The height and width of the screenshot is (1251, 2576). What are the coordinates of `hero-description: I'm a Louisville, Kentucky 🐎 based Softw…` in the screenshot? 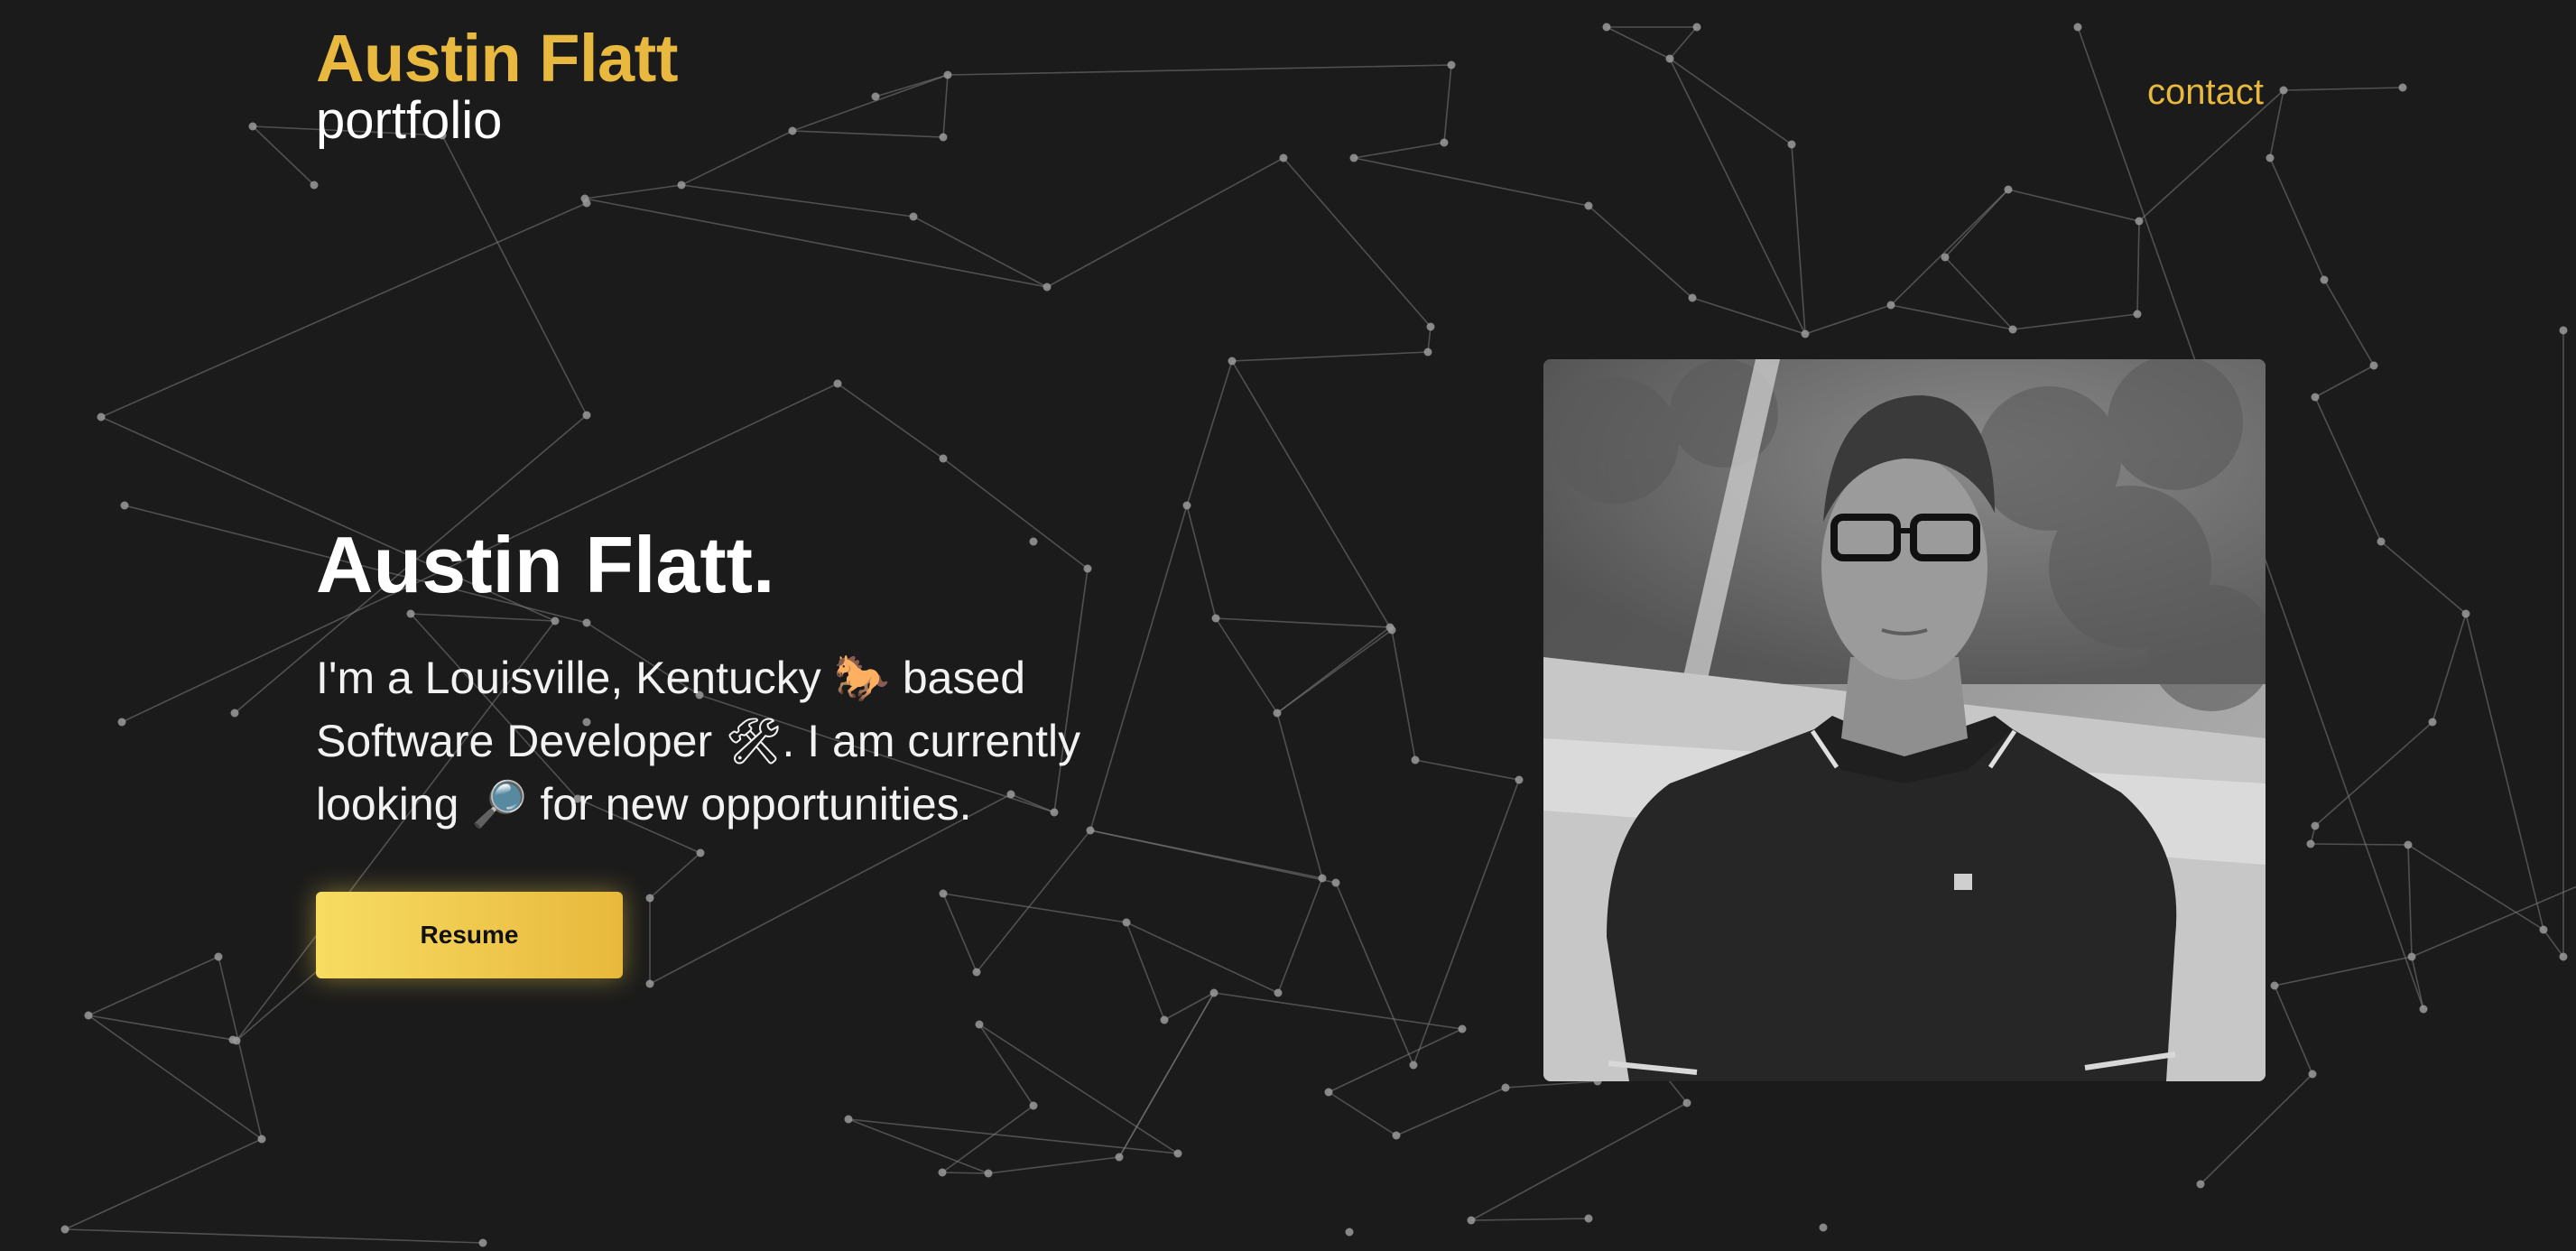 It's located at (698, 741).